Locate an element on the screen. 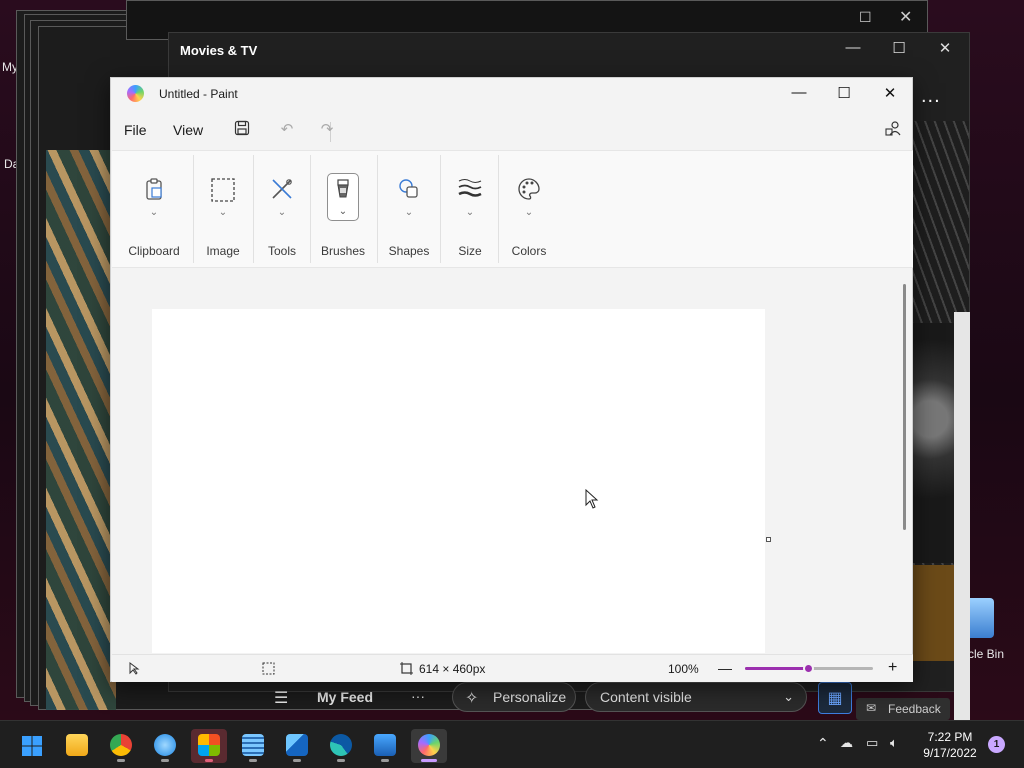 This screenshot has width=1024, height=768. resize-handle is located at coordinates (768, 539).